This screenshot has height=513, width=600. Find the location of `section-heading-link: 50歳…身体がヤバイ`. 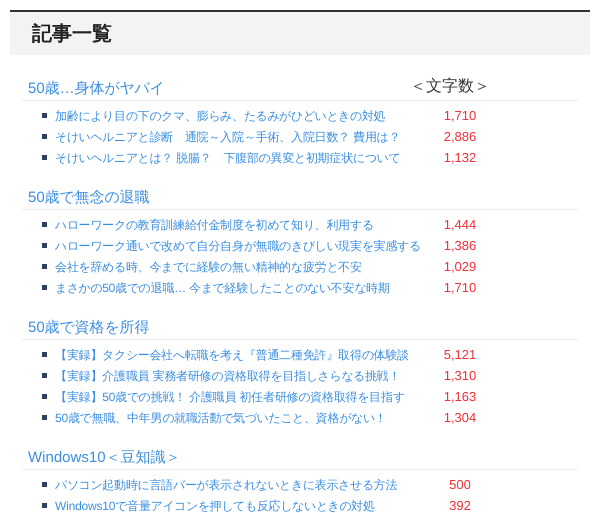

section-heading-link: 50歳…身体がヤバイ is located at coordinates (96, 89).